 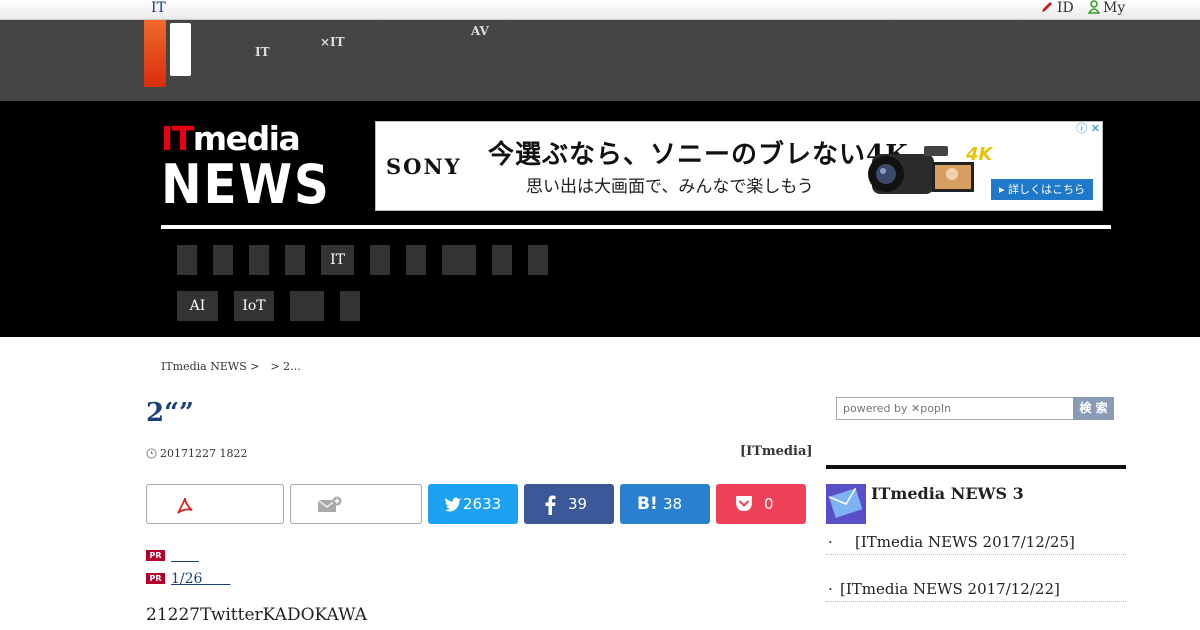 I want to click on pr-link-2: 1/26, so click(x=200, y=579).